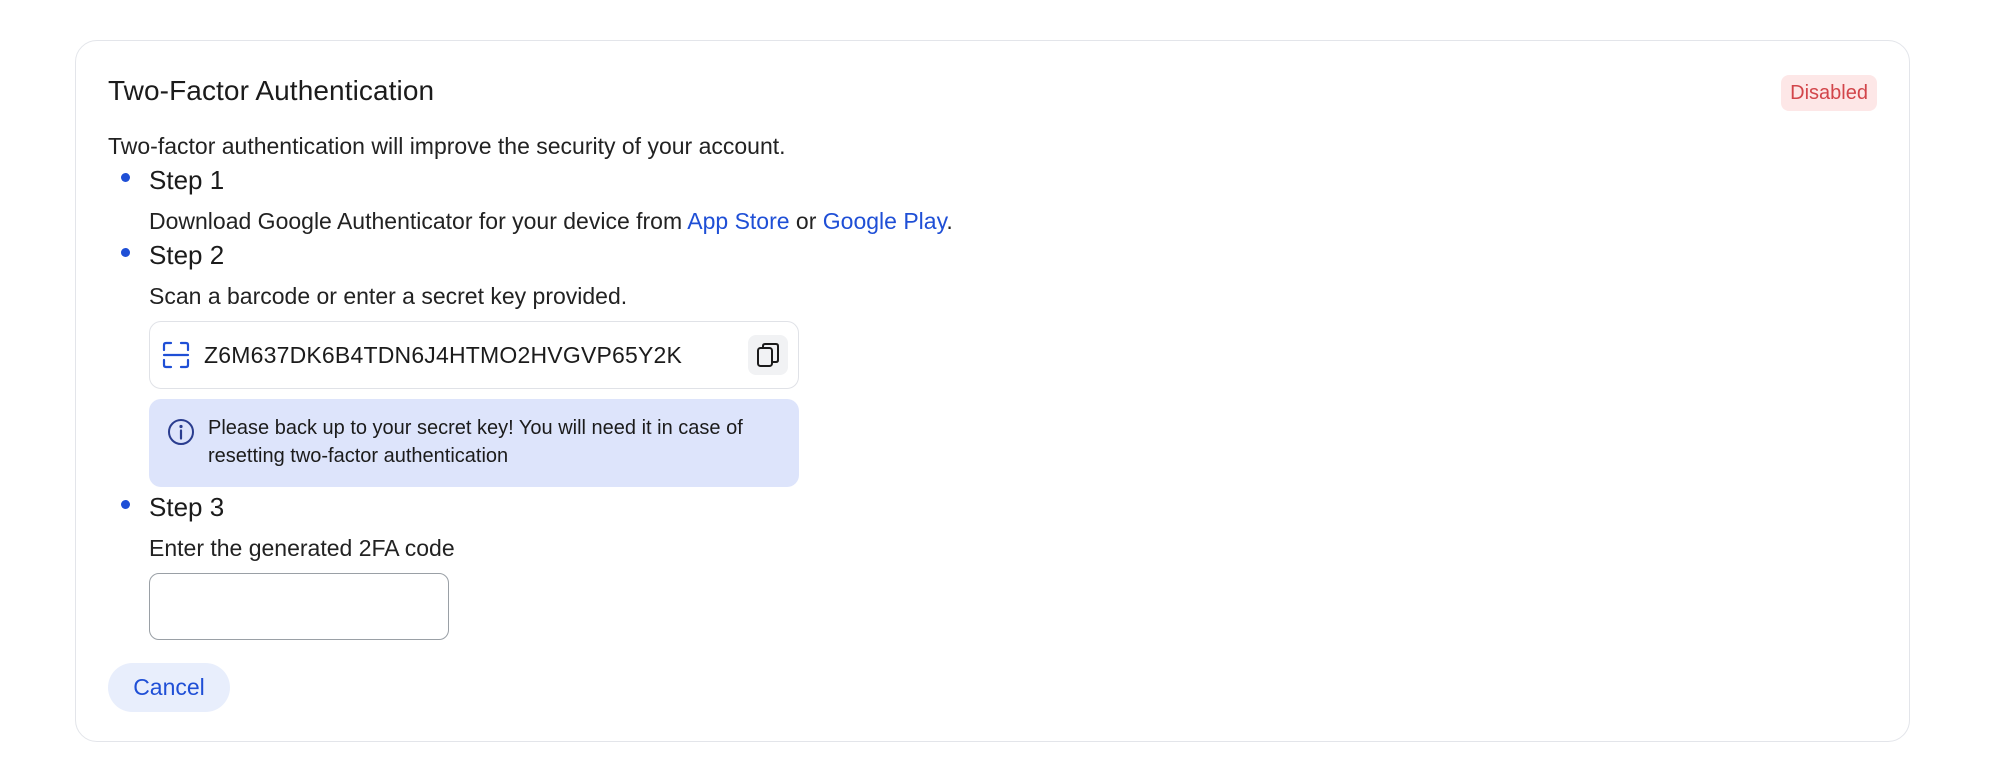  What do you see at coordinates (181, 432) in the screenshot?
I see `info-icon` at bounding box center [181, 432].